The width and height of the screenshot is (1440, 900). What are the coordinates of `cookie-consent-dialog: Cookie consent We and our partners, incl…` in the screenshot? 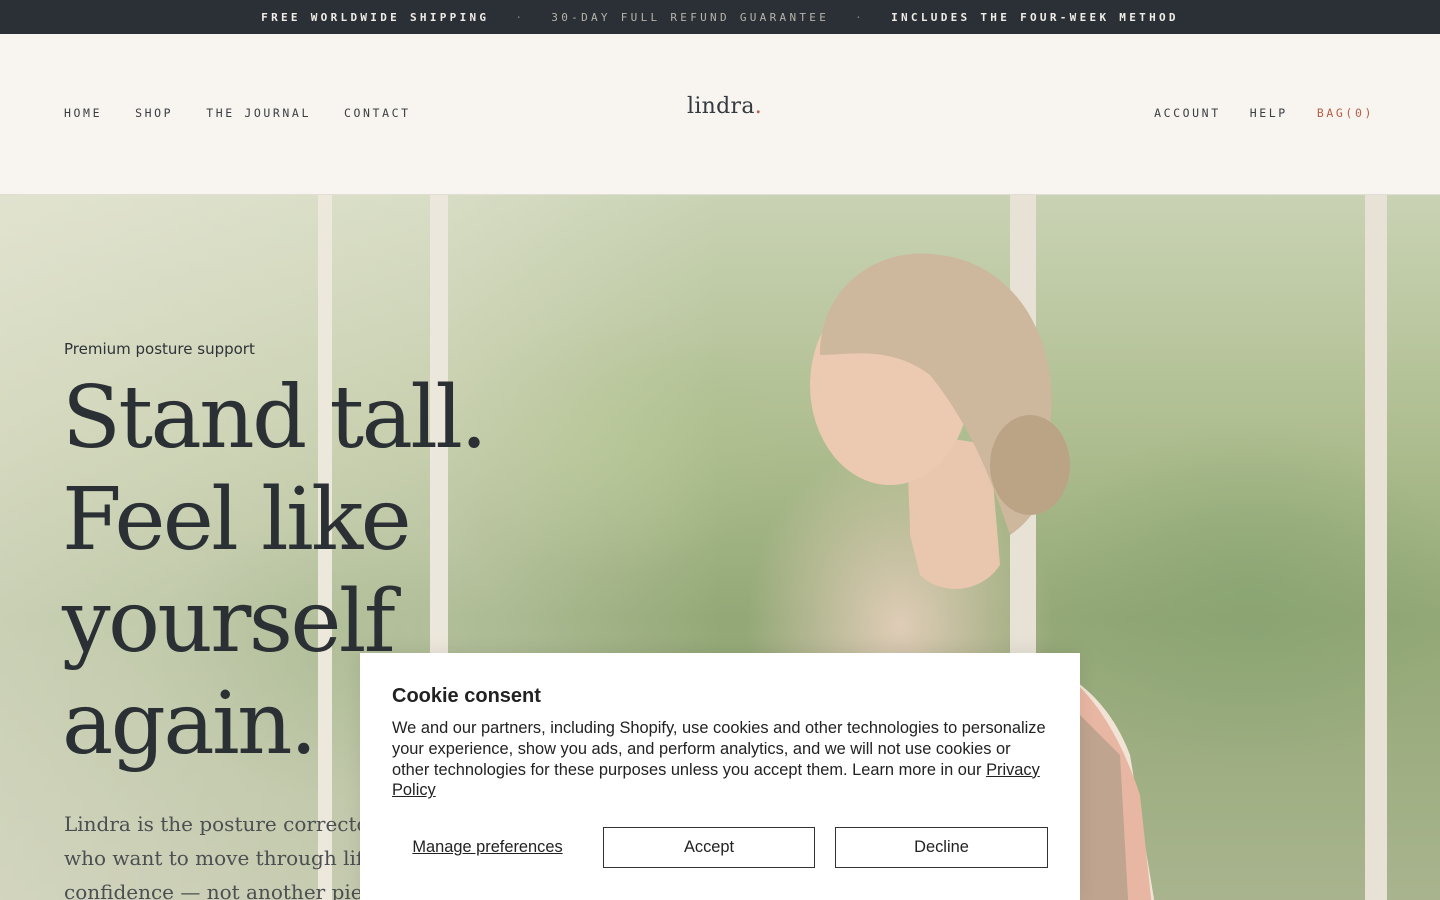 It's located at (720, 776).